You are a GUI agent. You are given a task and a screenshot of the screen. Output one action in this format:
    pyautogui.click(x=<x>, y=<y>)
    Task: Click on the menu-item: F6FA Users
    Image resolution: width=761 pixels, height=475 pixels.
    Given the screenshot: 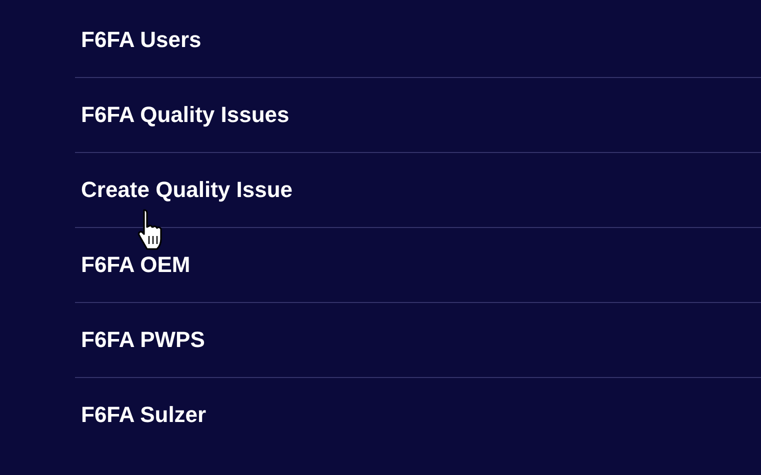 What is the action you would take?
    pyautogui.click(x=418, y=40)
    